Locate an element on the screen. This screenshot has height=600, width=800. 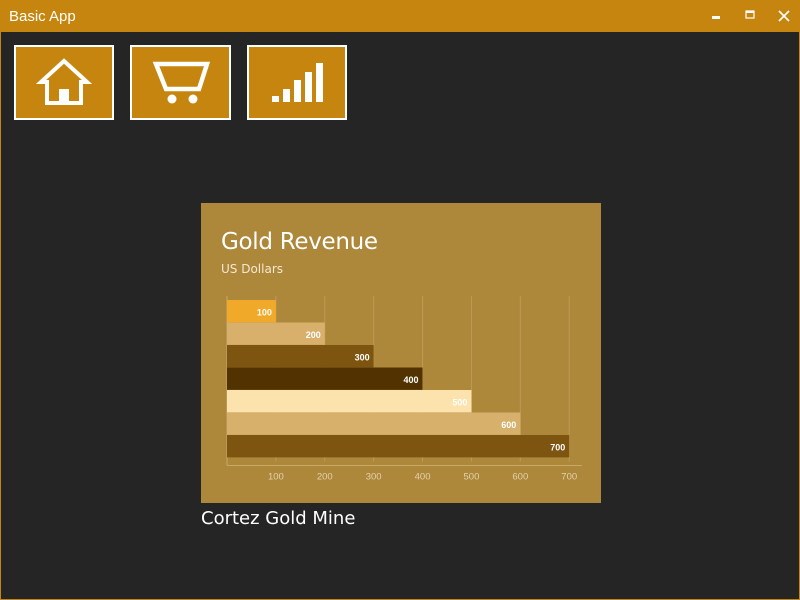
home-tile is located at coordinates (64, 82).